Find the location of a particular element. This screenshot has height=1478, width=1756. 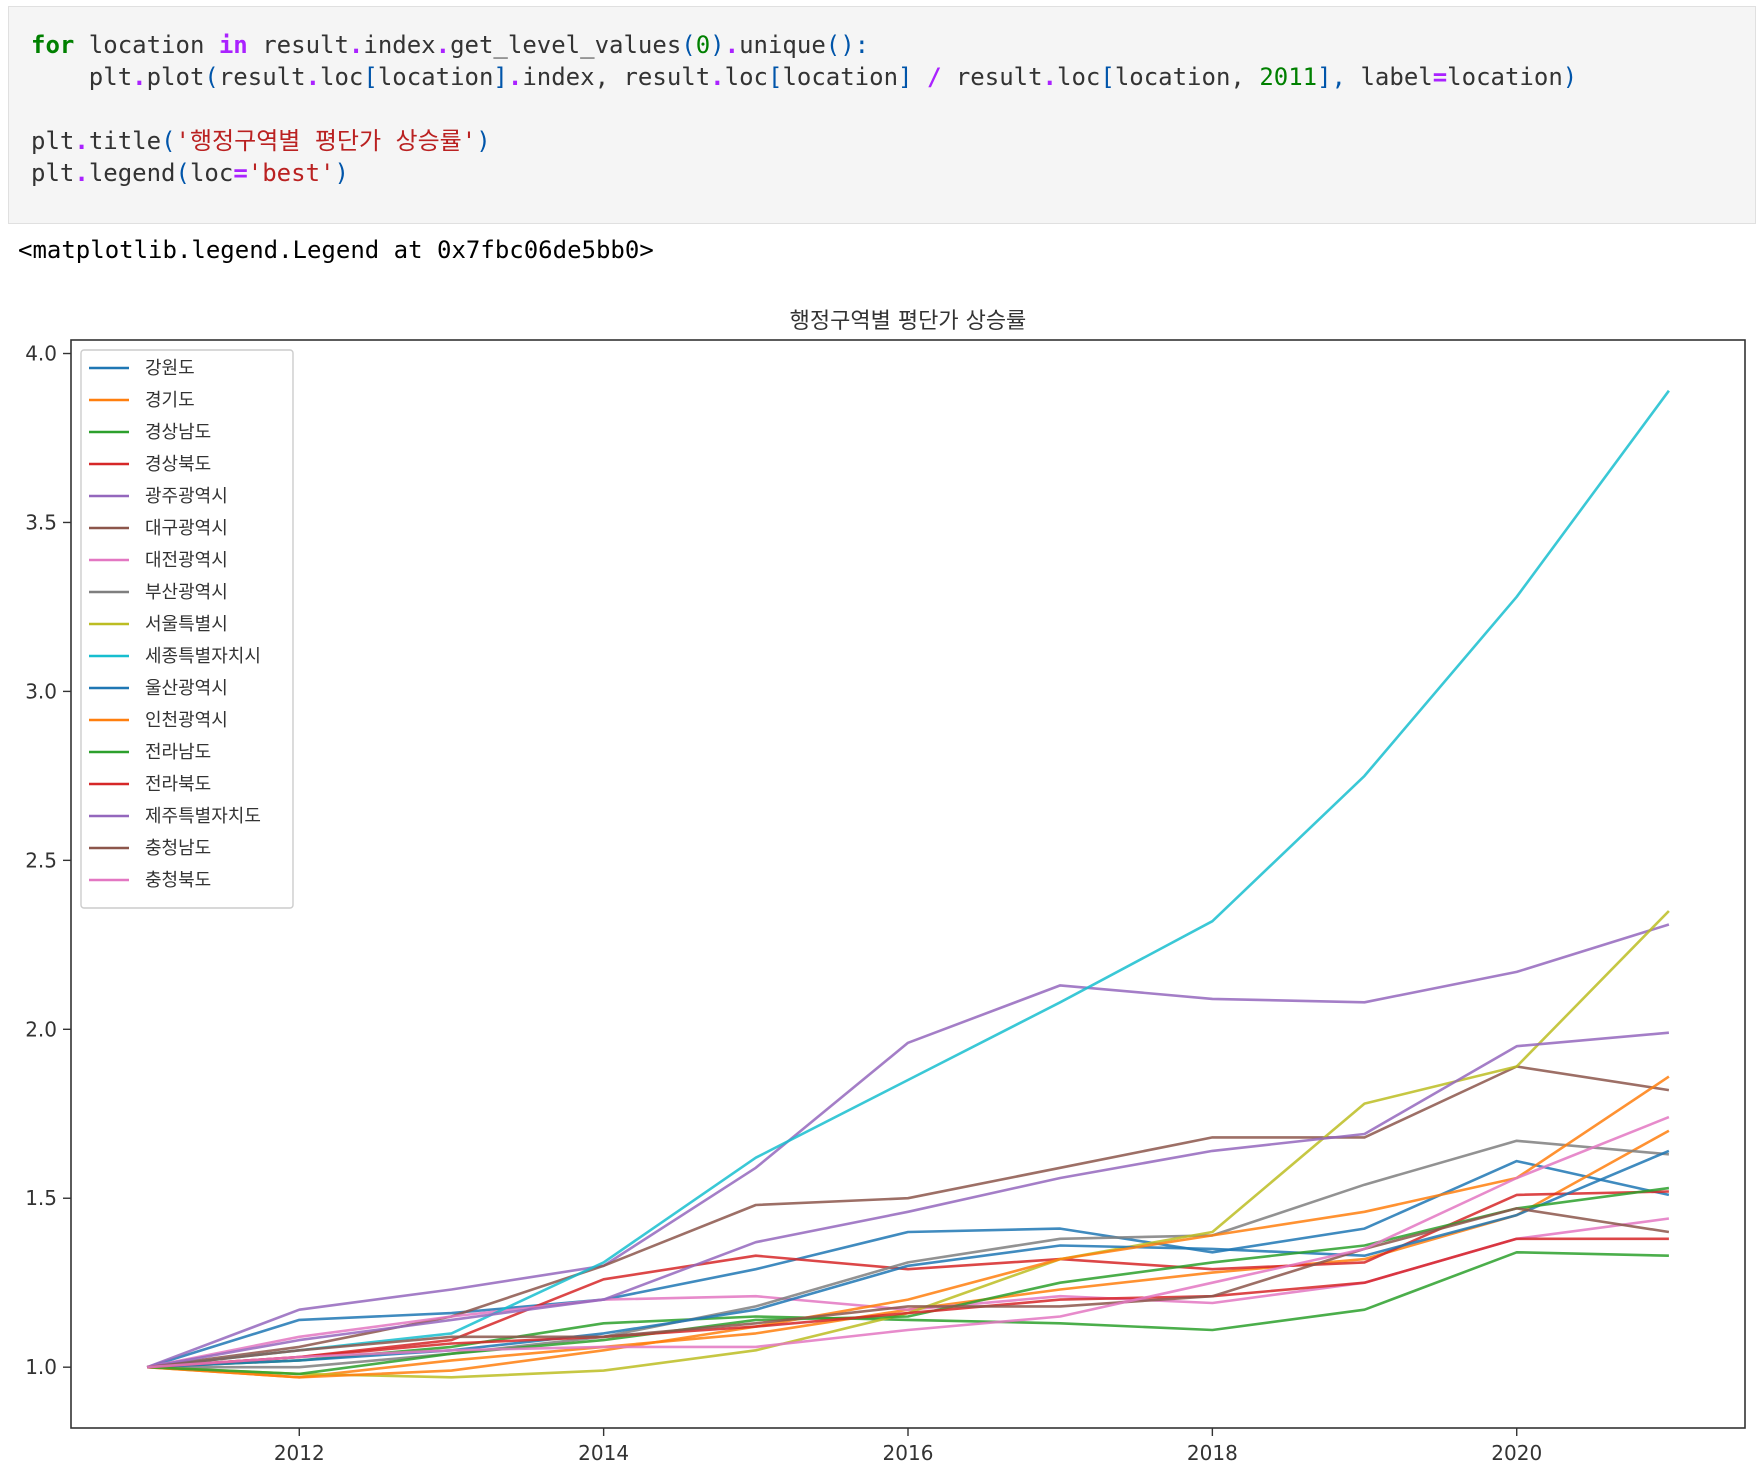

code-token: 0 is located at coordinates (703, 45).